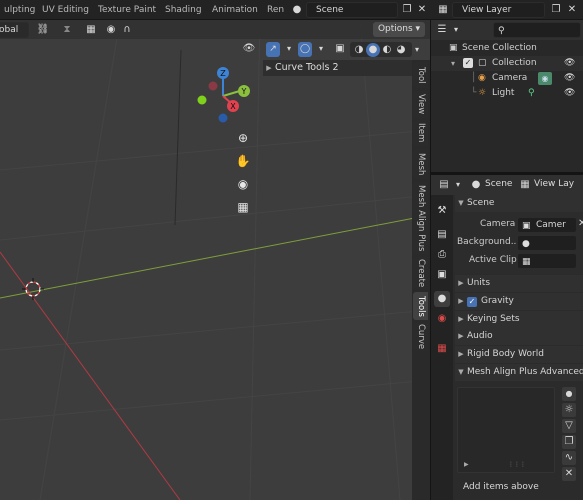 This screenshot has height=500, width=583. Describe the element at coordinates (547, 261) in the screenshot. I see `active-clip-field: ▦` at that location.